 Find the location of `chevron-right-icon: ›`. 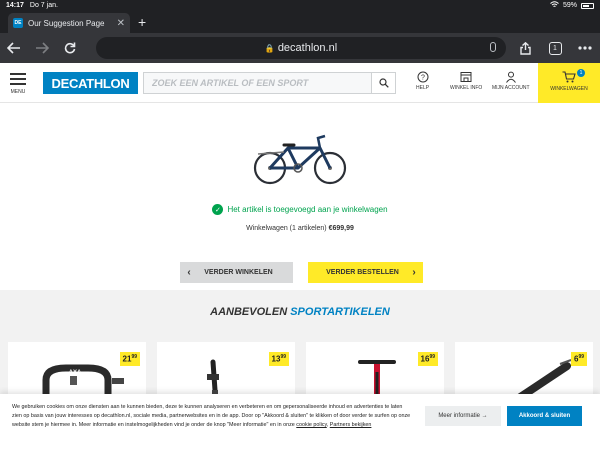

chevron-right-icon: › is located at coordinates (414, 272).